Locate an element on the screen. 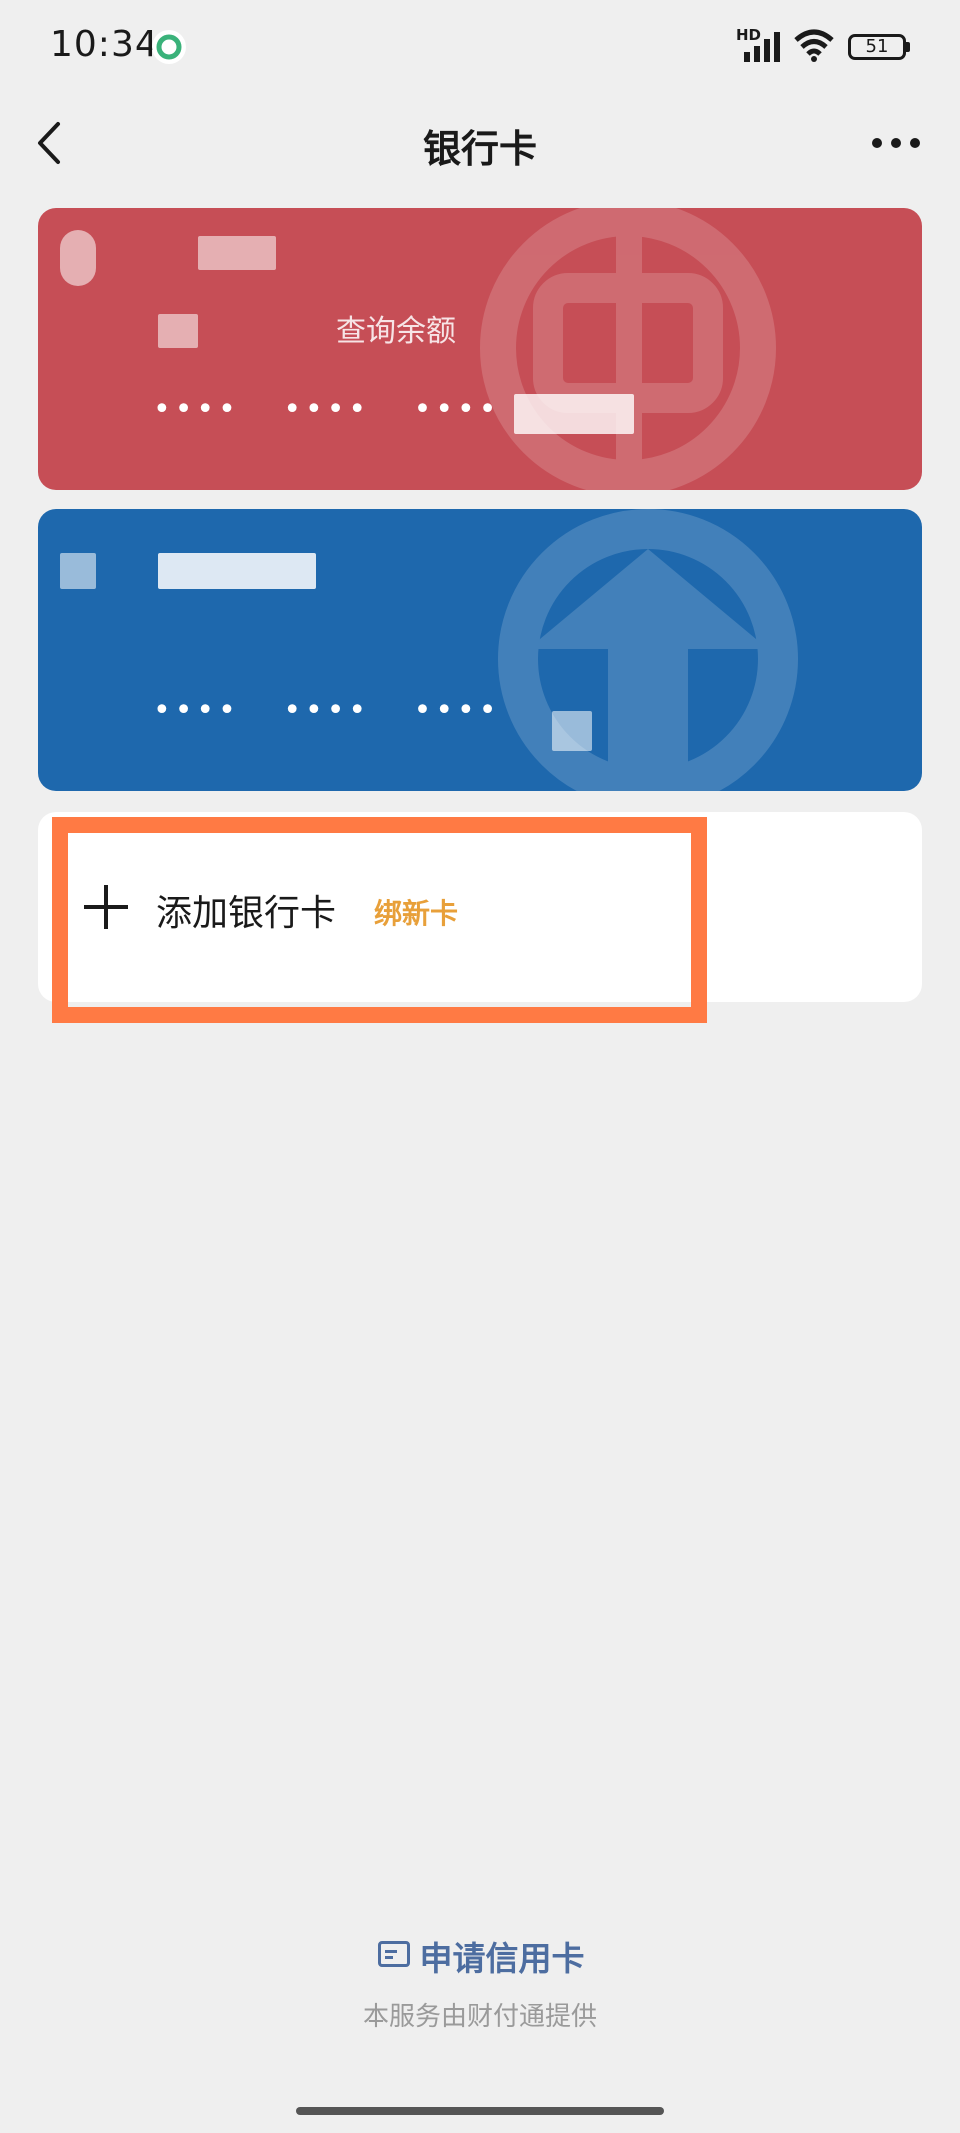  battery-level: 51 is located at coordinates (877, 46).